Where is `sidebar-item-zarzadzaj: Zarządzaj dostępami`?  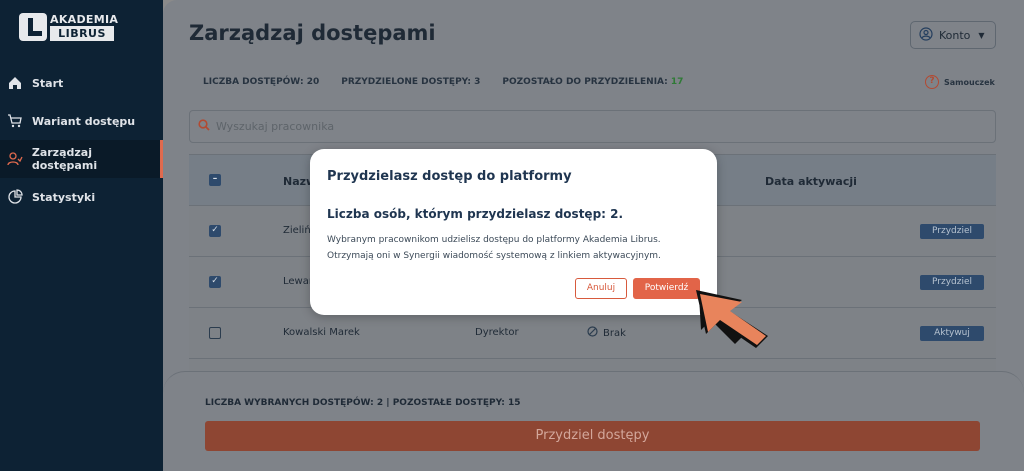 sidebar-item-zarzadzaj: Zarządzaj dostępami is located at coordinates (81, 159).